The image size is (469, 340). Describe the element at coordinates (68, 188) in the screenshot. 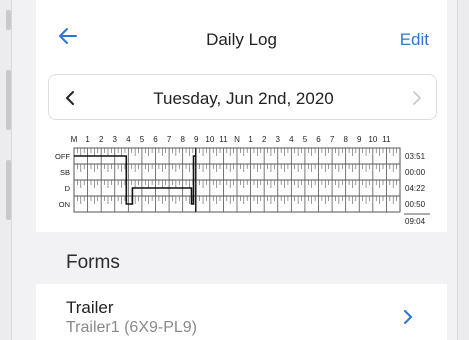

I see `status-label: D` at that location.